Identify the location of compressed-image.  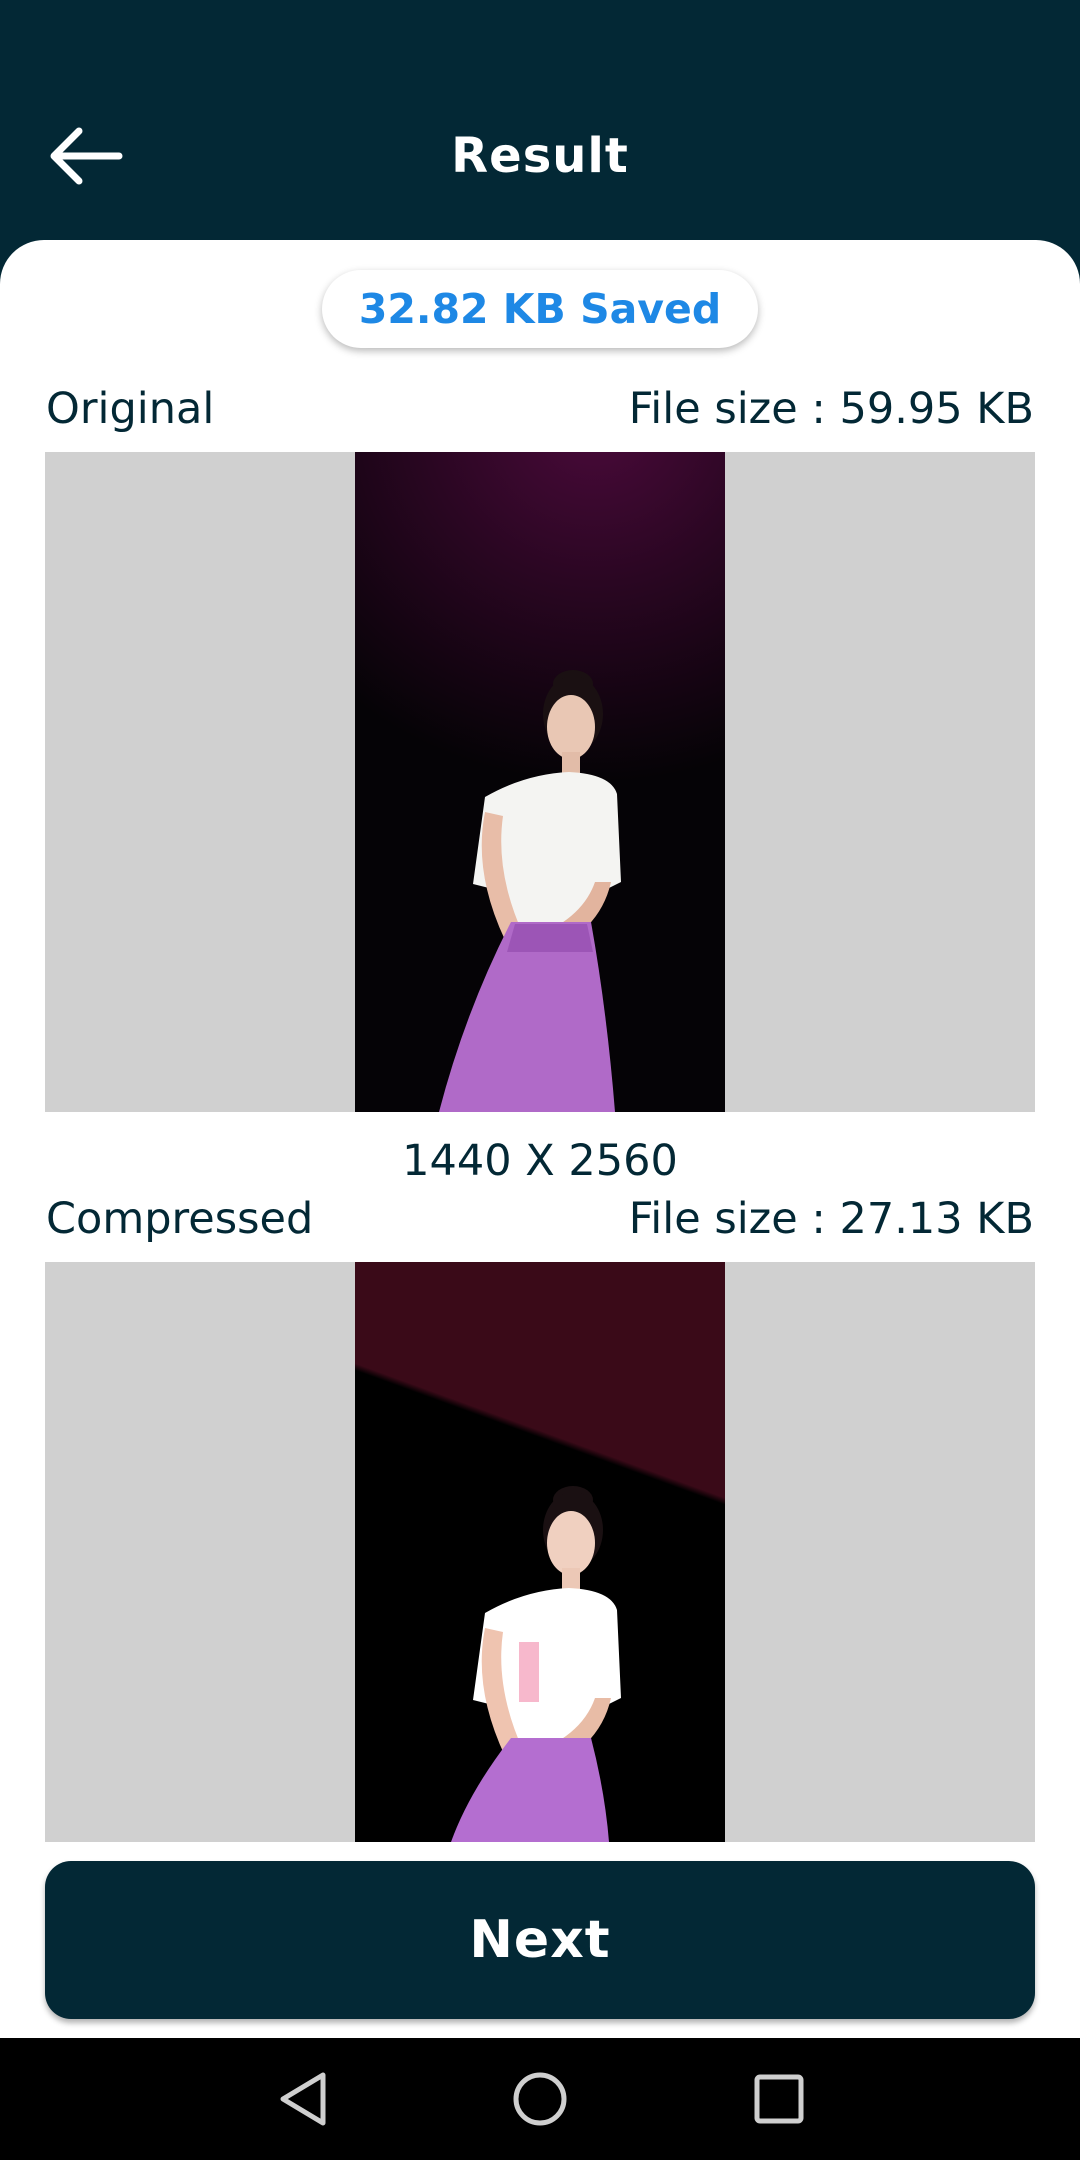
(540, 1552).